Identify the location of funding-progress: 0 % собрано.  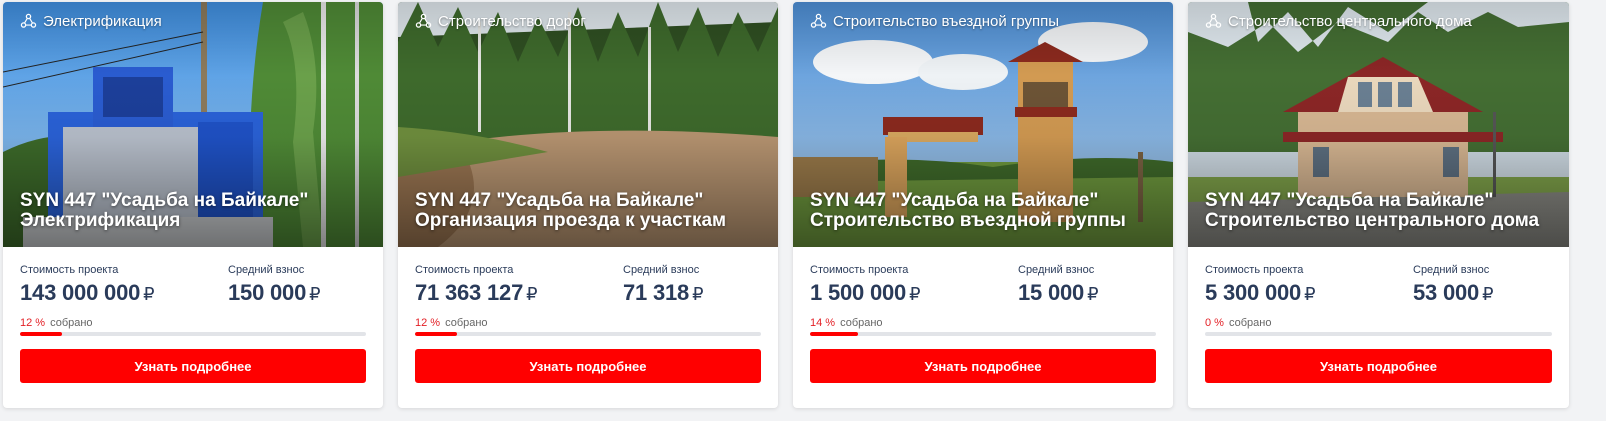
(1378, 326).